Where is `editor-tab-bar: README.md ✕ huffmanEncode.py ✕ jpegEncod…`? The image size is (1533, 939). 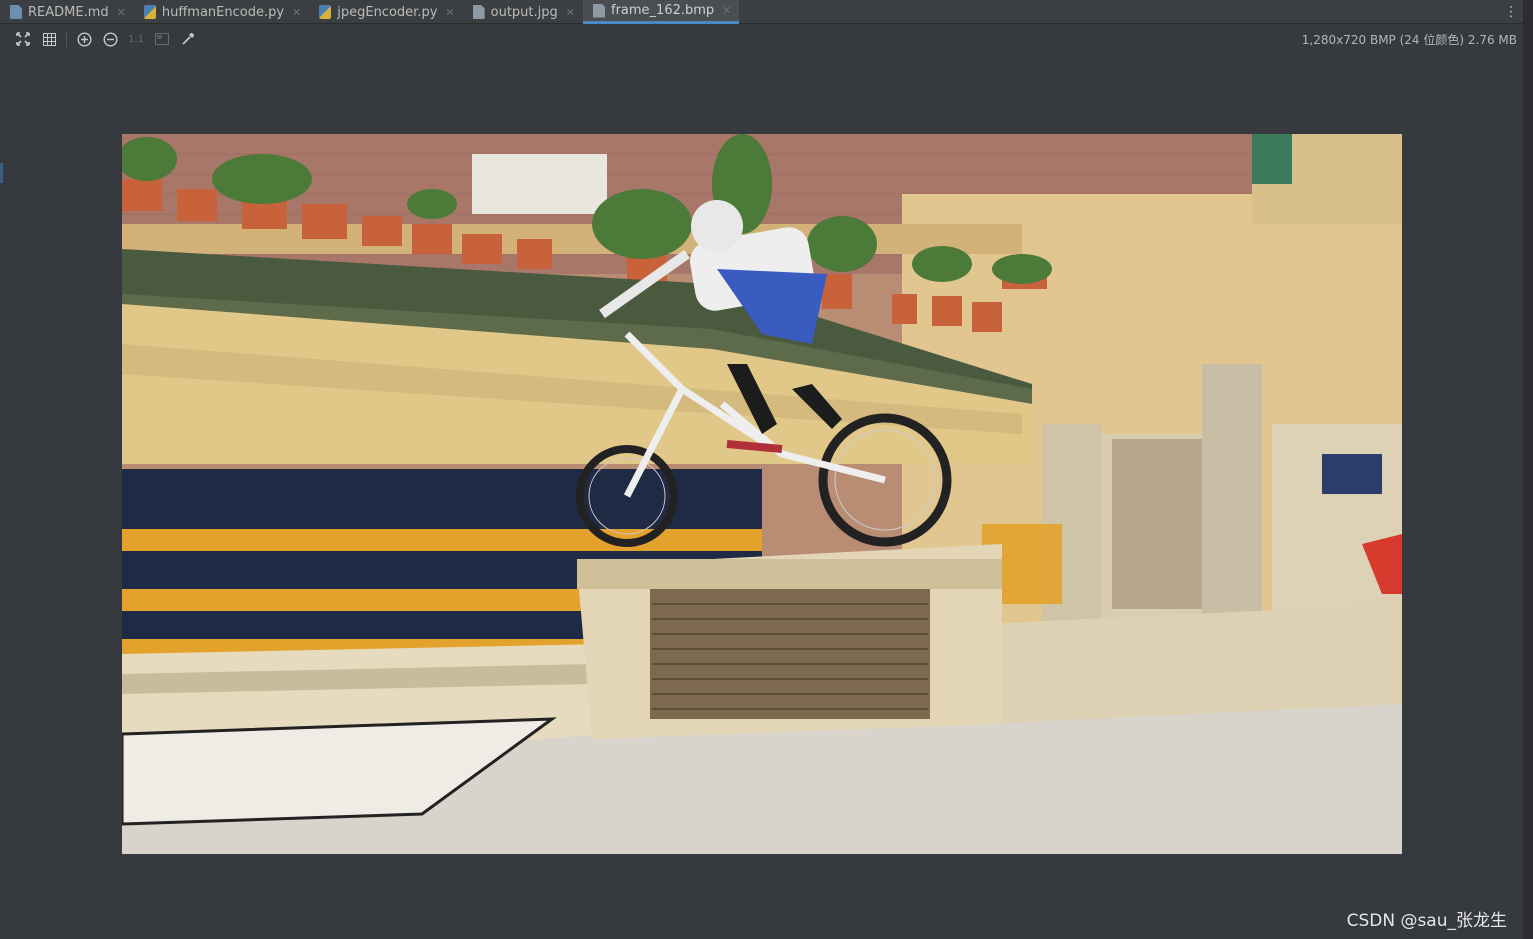
editor-tab-bar: README.md ✕ huffmanEncode.py ✕ jpegEncod… is located at coordinates (761, 12).